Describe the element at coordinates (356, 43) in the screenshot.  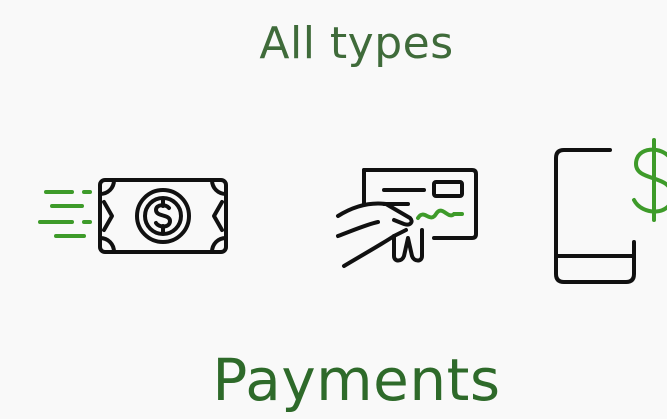
I see `category-subtitle: All types` at that location.